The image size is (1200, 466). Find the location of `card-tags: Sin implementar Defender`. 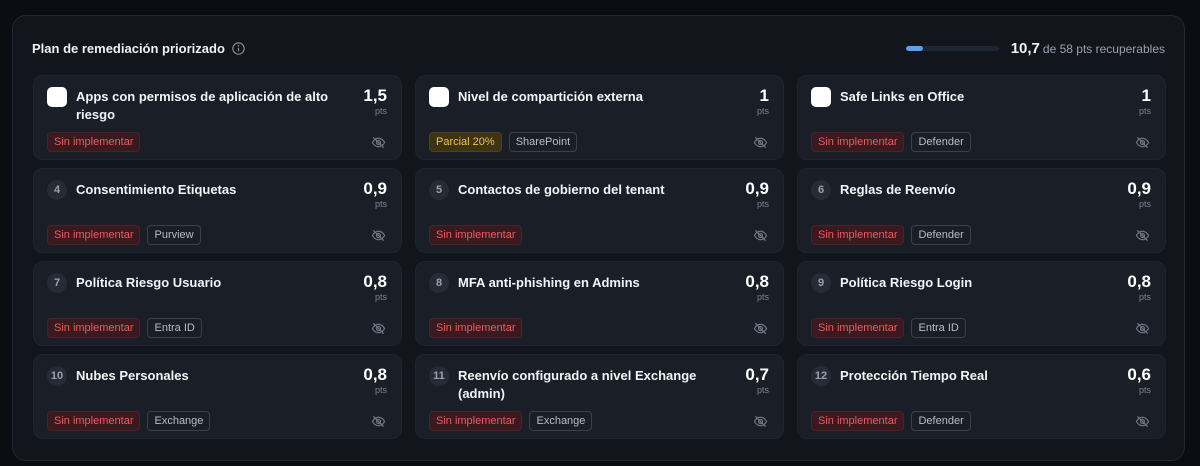

card-tags: Sin implementar Defender is located at coordinates (891, 421).